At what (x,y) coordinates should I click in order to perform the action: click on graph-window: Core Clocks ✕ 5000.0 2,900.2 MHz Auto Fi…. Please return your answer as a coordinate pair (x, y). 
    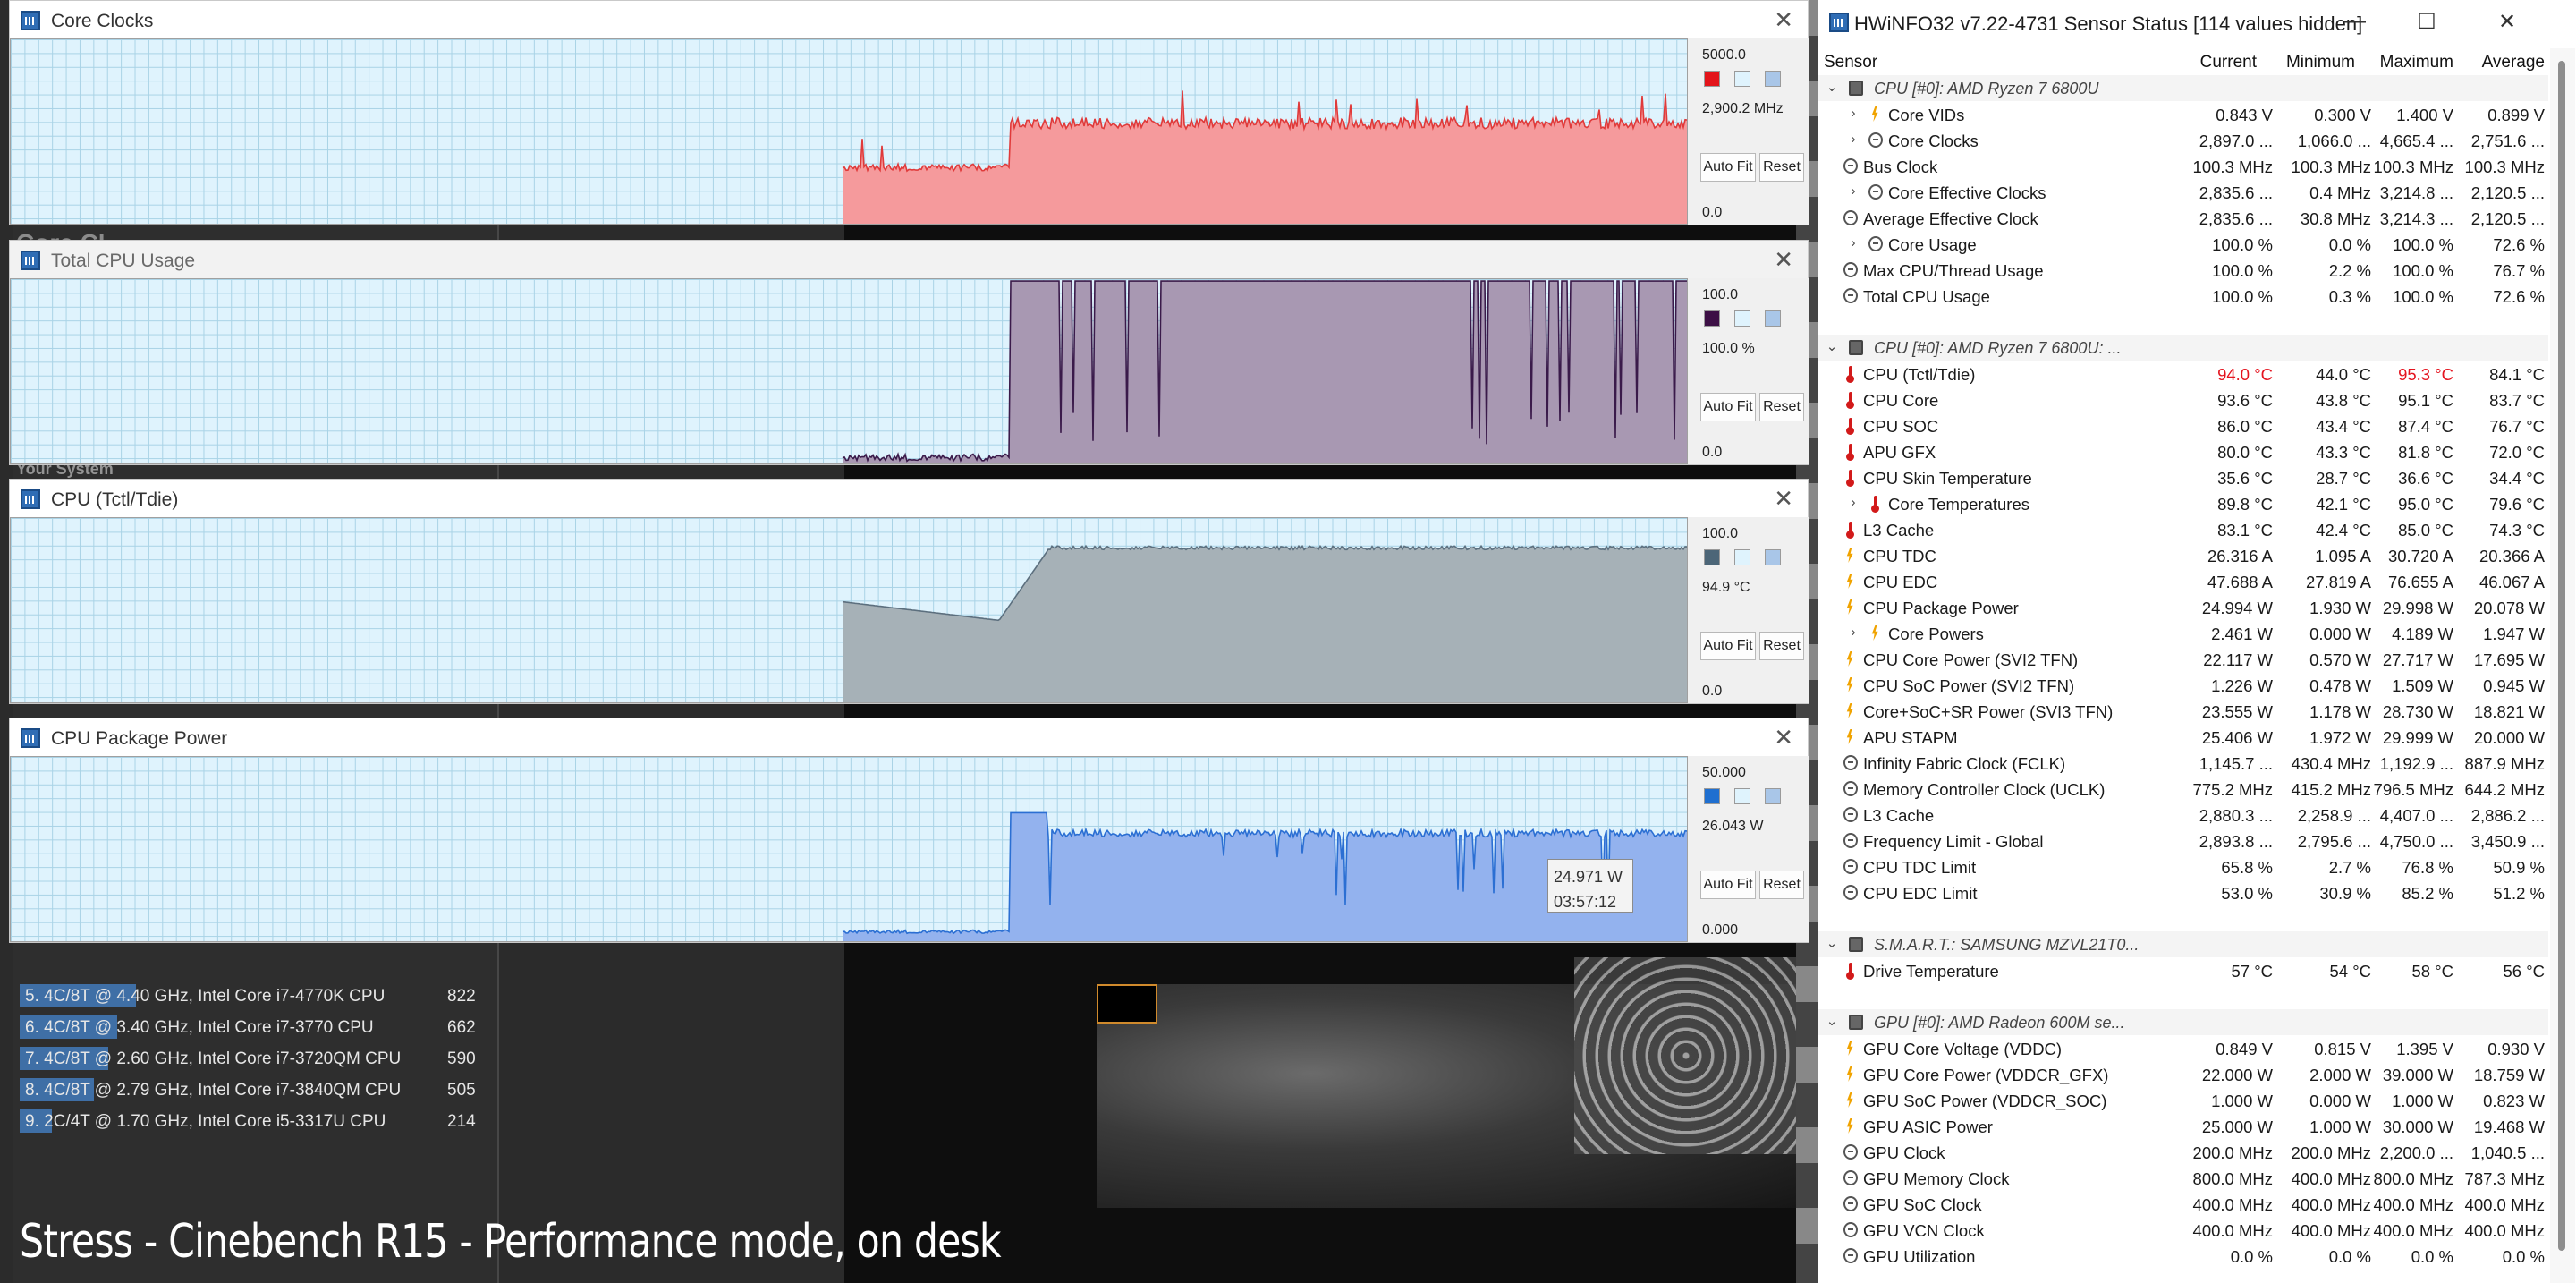
    Looking at the image, I should click on (909, 112).